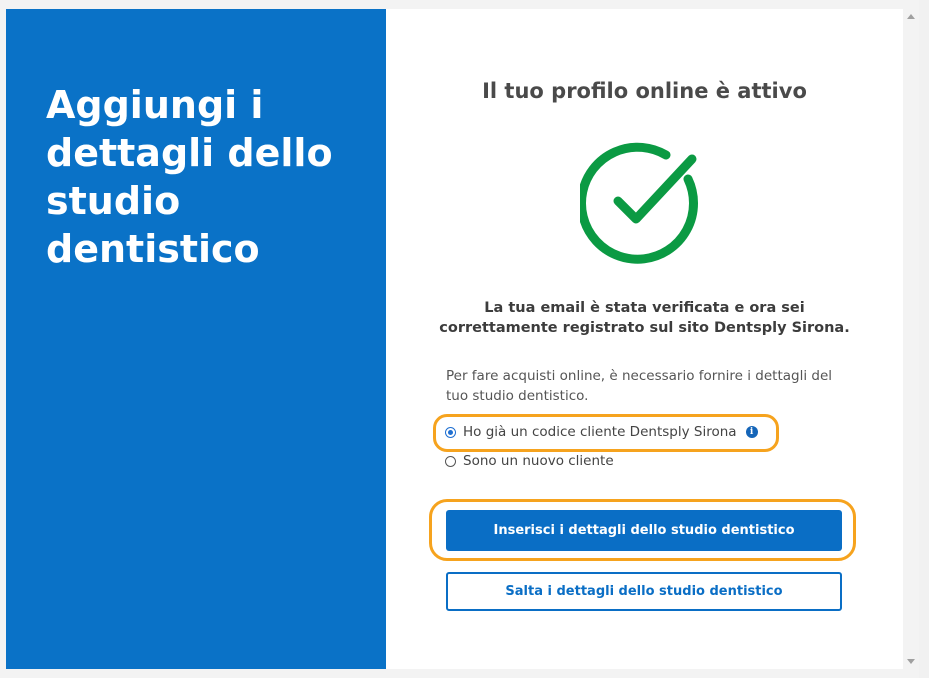 Image resolution: width=929 pixels, height=678 pixels. What do you see at coordinates (911, 339) in the screenshot?
I see `vertical-scrollbar` at bounding box center [911, 339].